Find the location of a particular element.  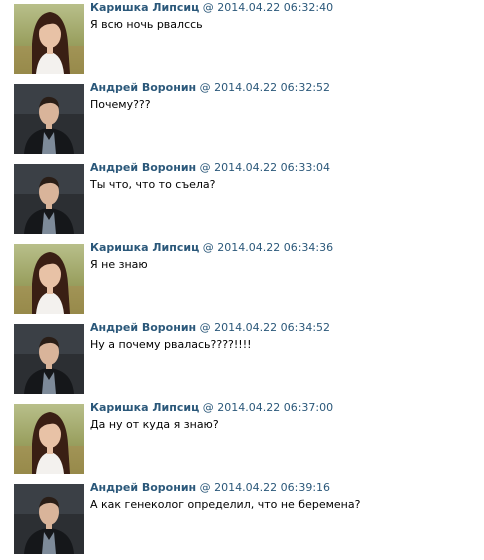

timestamp: 2014.04.22 06:32:40 is located at coordinates (275, 7).